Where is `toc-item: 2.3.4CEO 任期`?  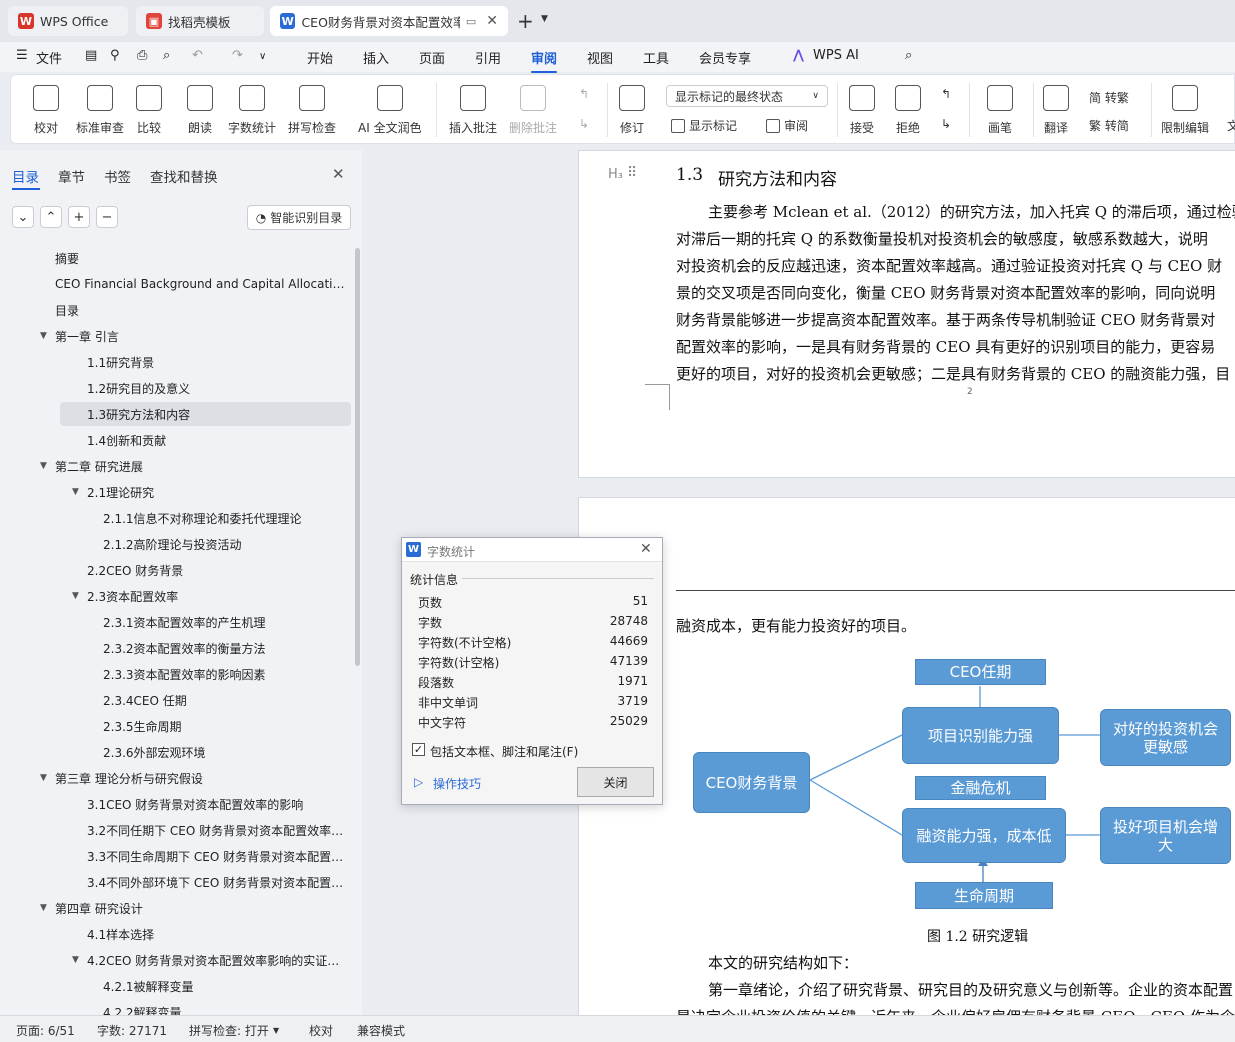
toc-item: 2.3.4CEO 任期 is located at coordinates (176, 700).